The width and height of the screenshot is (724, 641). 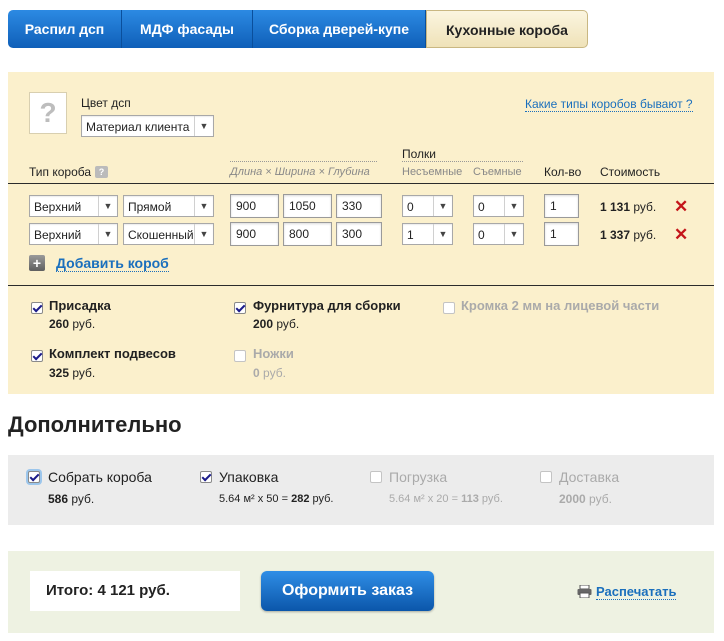 What do you see at coordinates (254, 234) in the screenshot?
I see `row2-length-input: 900` at bounding box center [254, 234].